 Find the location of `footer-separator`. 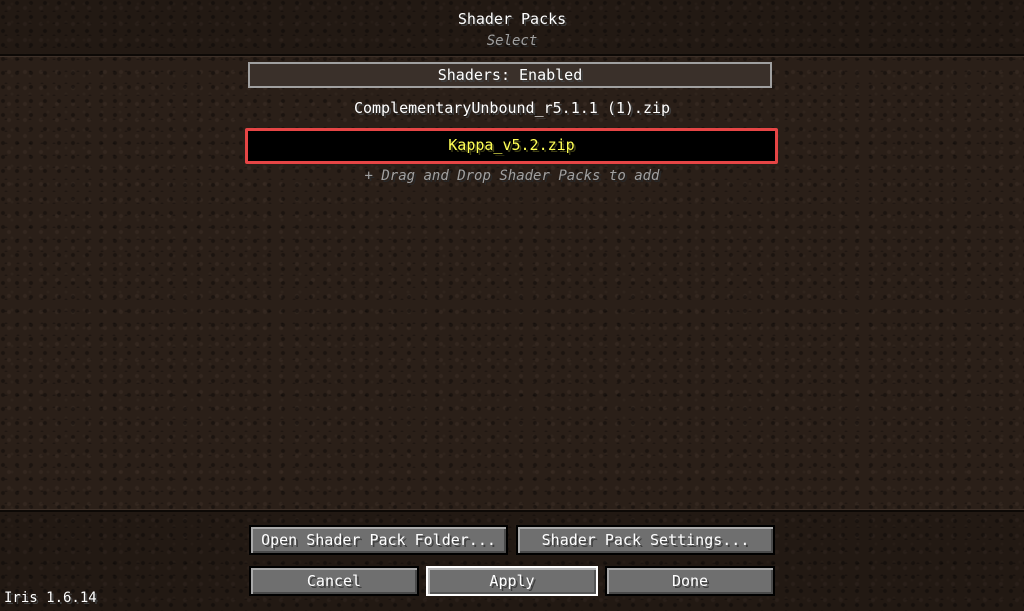

footer-separator is located at coordinates (512, 510).